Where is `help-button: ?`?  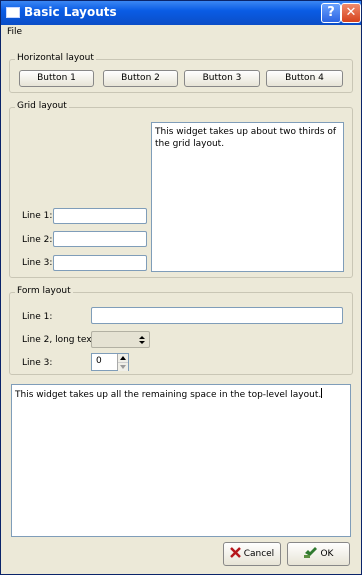
help-button: ? is located at coordinates (331, 13).